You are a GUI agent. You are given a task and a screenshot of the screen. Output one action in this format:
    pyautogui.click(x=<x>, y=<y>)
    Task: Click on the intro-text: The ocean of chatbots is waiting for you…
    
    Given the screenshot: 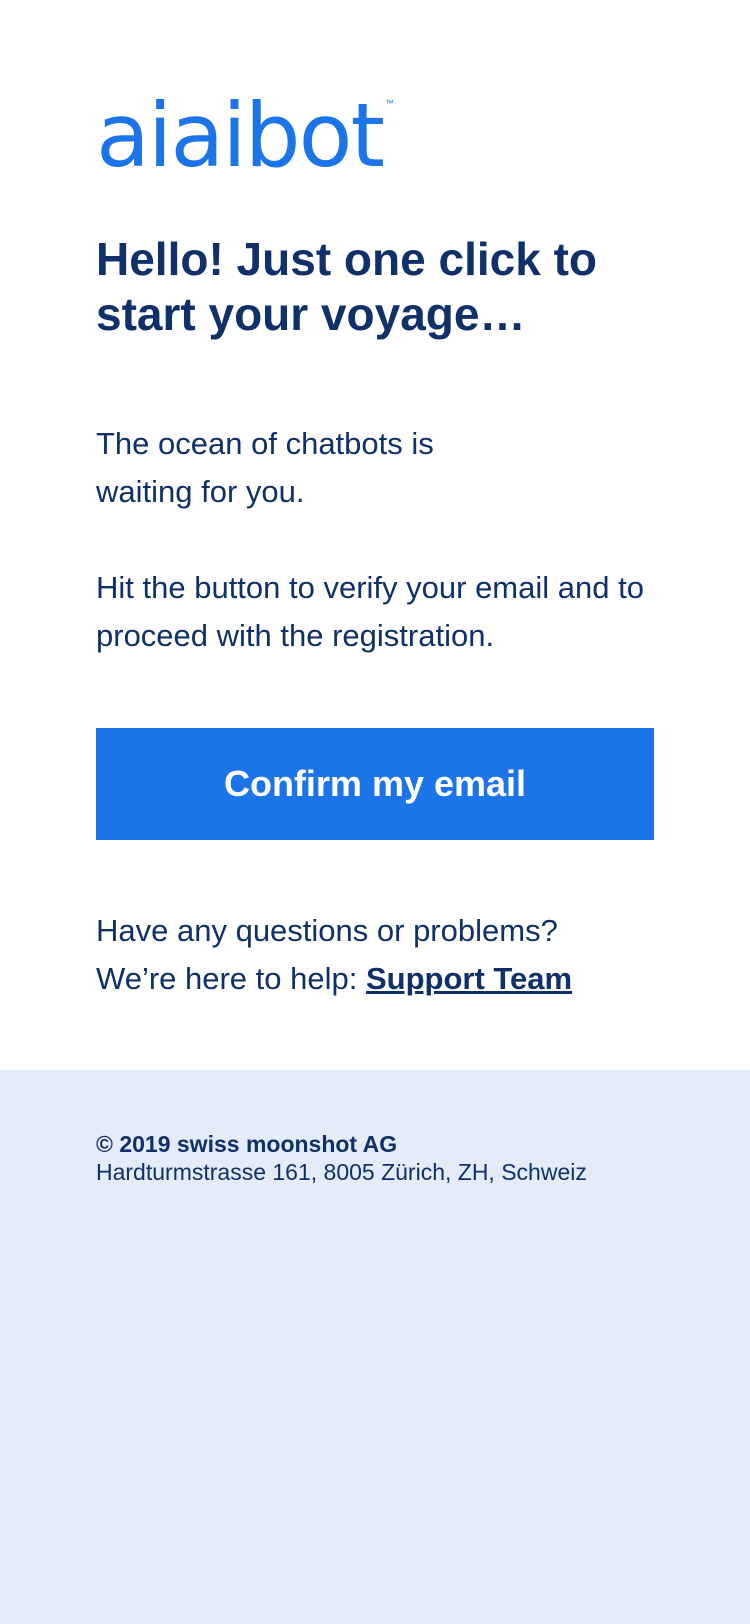 What is the action you would take?
    pyautogui.click(x=306, y=468)
    